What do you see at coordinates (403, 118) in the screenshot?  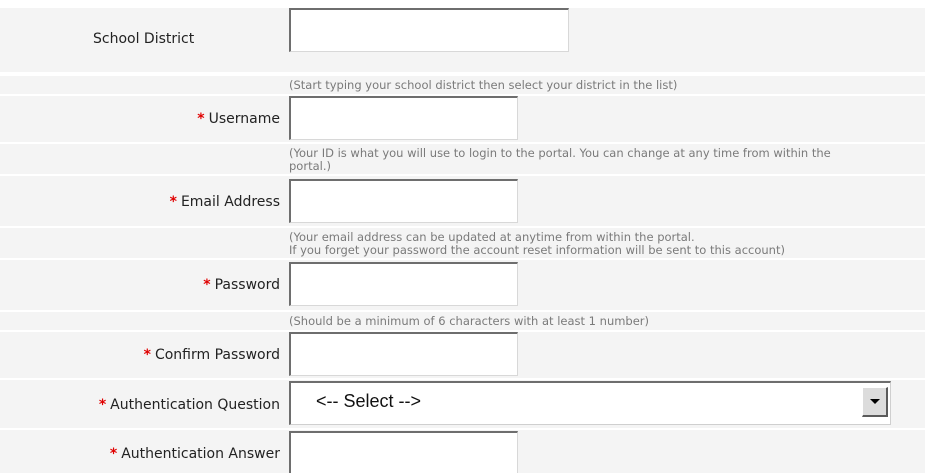 I see `username-input` at bounding box center [403, 118].